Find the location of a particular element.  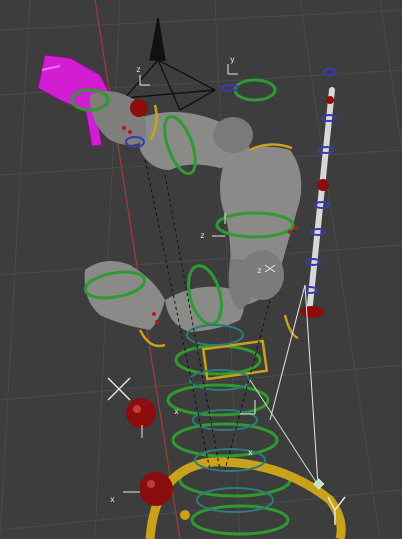

svg-text: y is located at coordinates (232, 59).